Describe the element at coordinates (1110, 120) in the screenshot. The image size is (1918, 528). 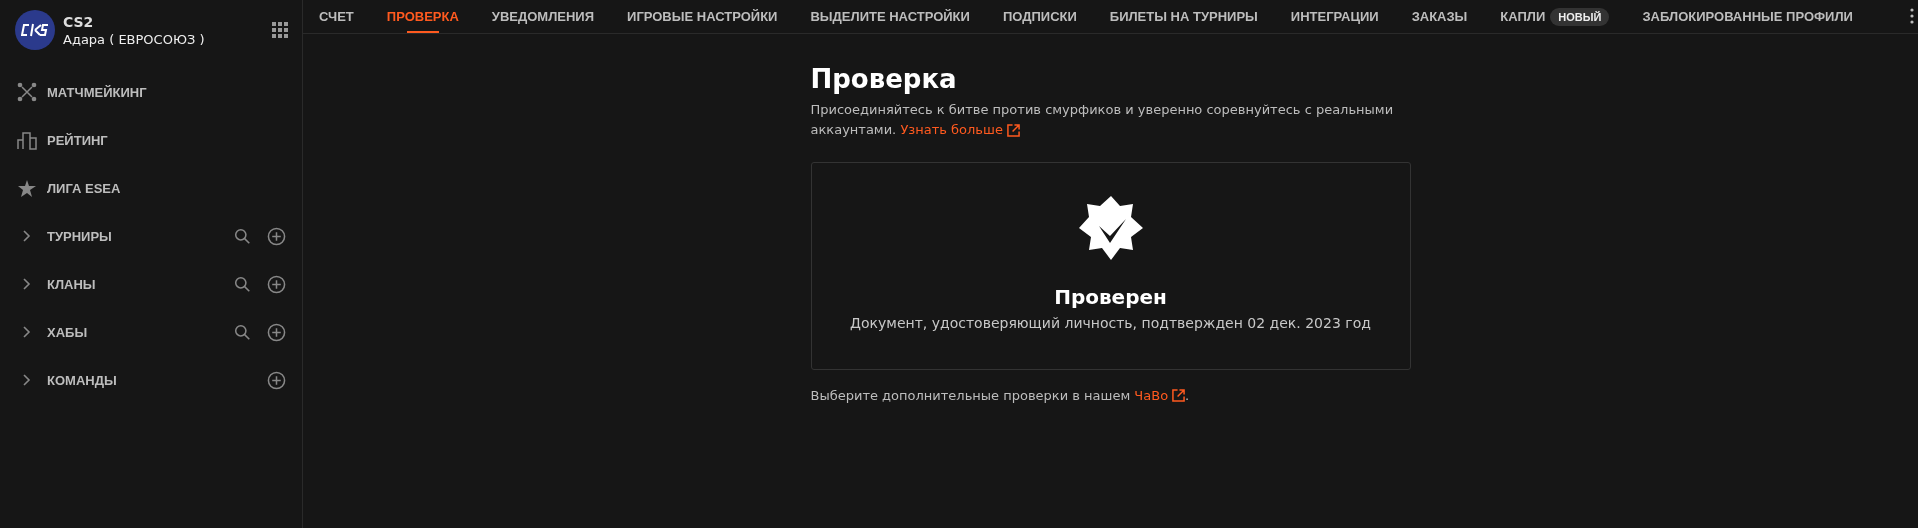
I see `intro-text: Присоединяйтесь к битве против смурфиков и уверенно соревнуйтесь с реальными аккаунтами. Узнать больше` at that location.